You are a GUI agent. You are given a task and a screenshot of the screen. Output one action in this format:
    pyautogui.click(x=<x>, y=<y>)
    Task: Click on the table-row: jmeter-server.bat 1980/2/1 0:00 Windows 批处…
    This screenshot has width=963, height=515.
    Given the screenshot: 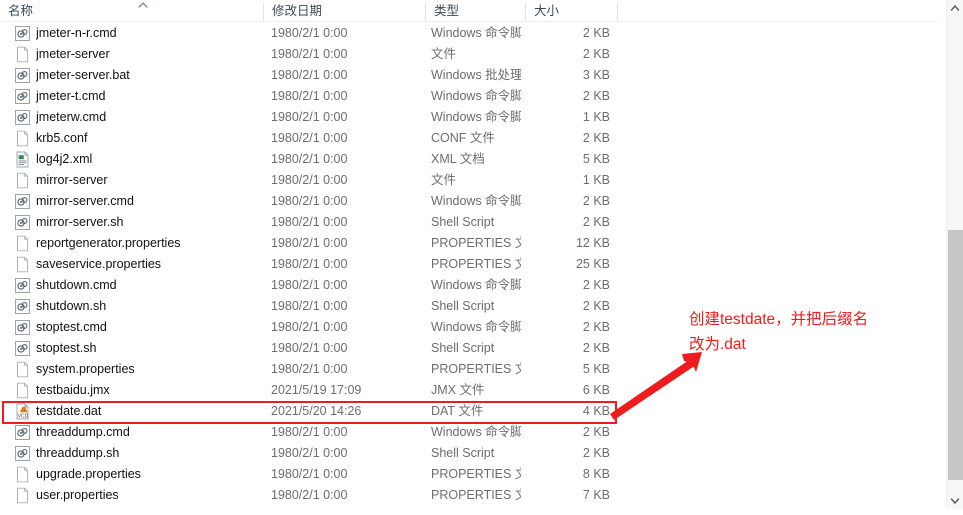 What is the action you would take?
    pyautogui.click(x=468, y=75)
    